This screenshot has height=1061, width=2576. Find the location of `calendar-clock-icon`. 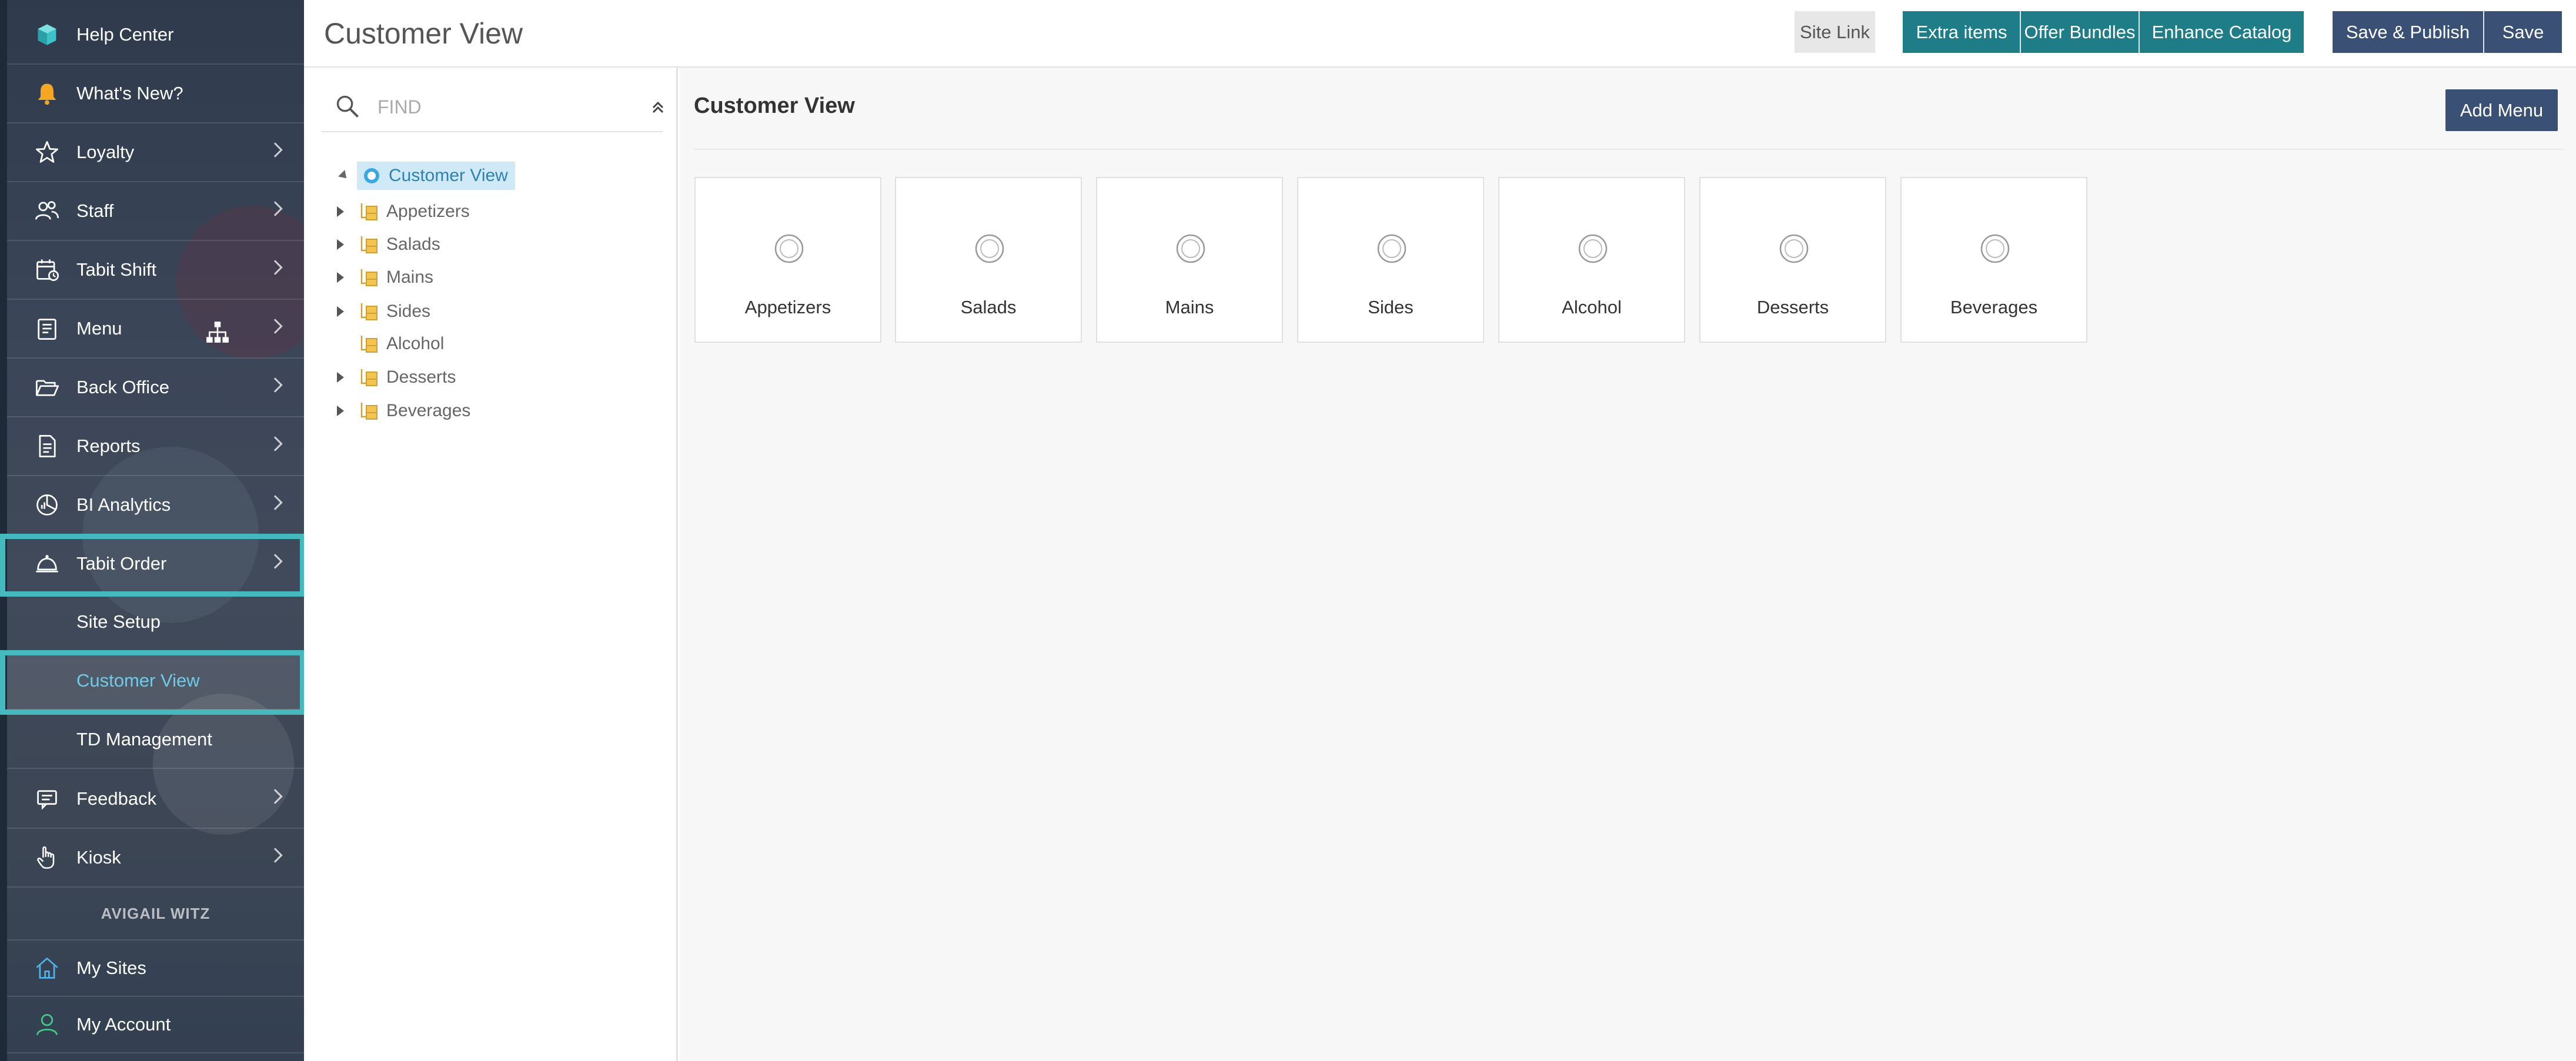

calendar-clock-icon is located at coordinates (47, 270).